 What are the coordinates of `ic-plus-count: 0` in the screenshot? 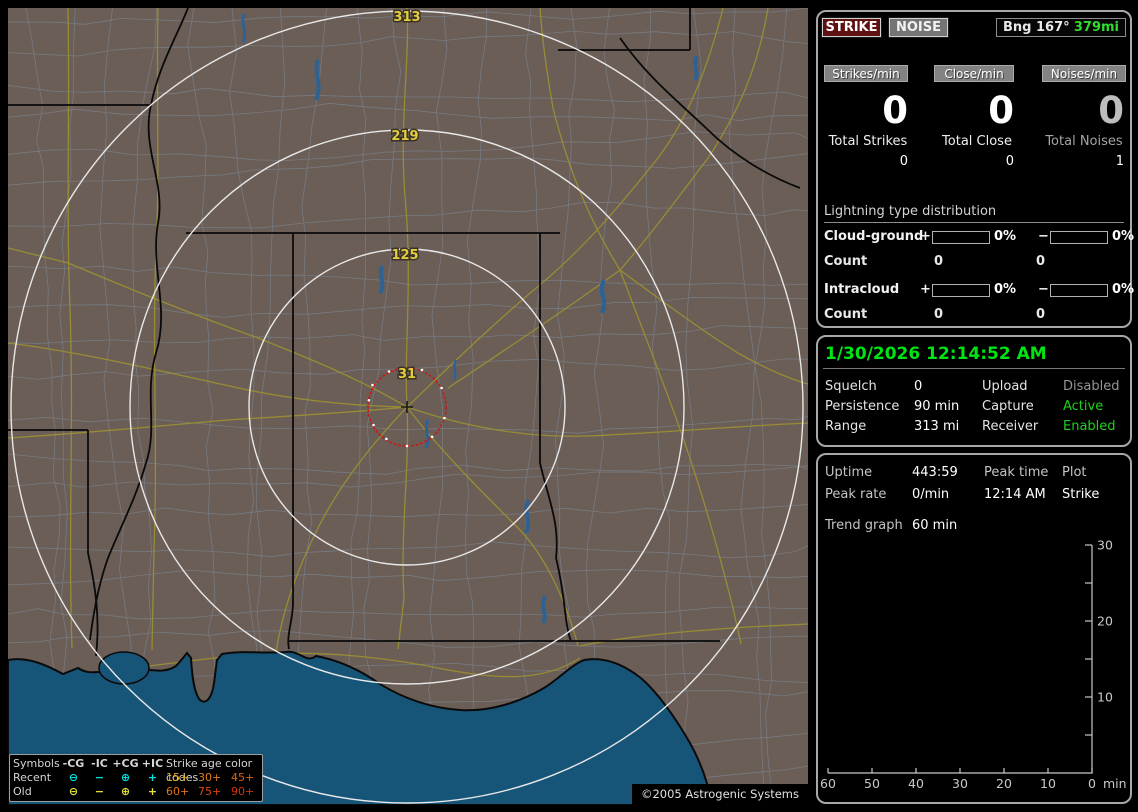 It's located at (939, 314).